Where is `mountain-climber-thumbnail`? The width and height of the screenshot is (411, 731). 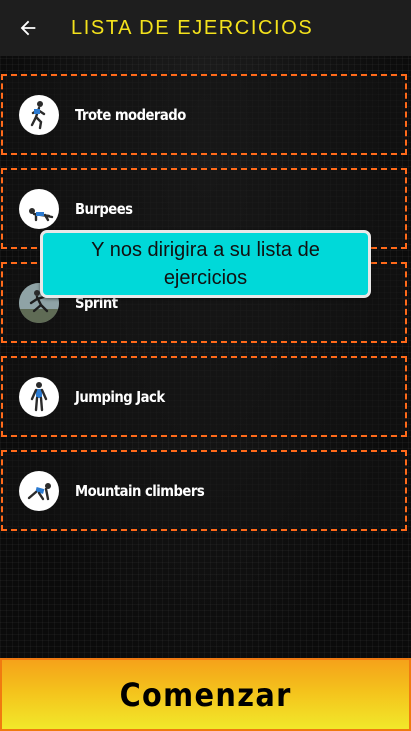
mountain-climber-thumbnail is located at coordinates (39, 490).